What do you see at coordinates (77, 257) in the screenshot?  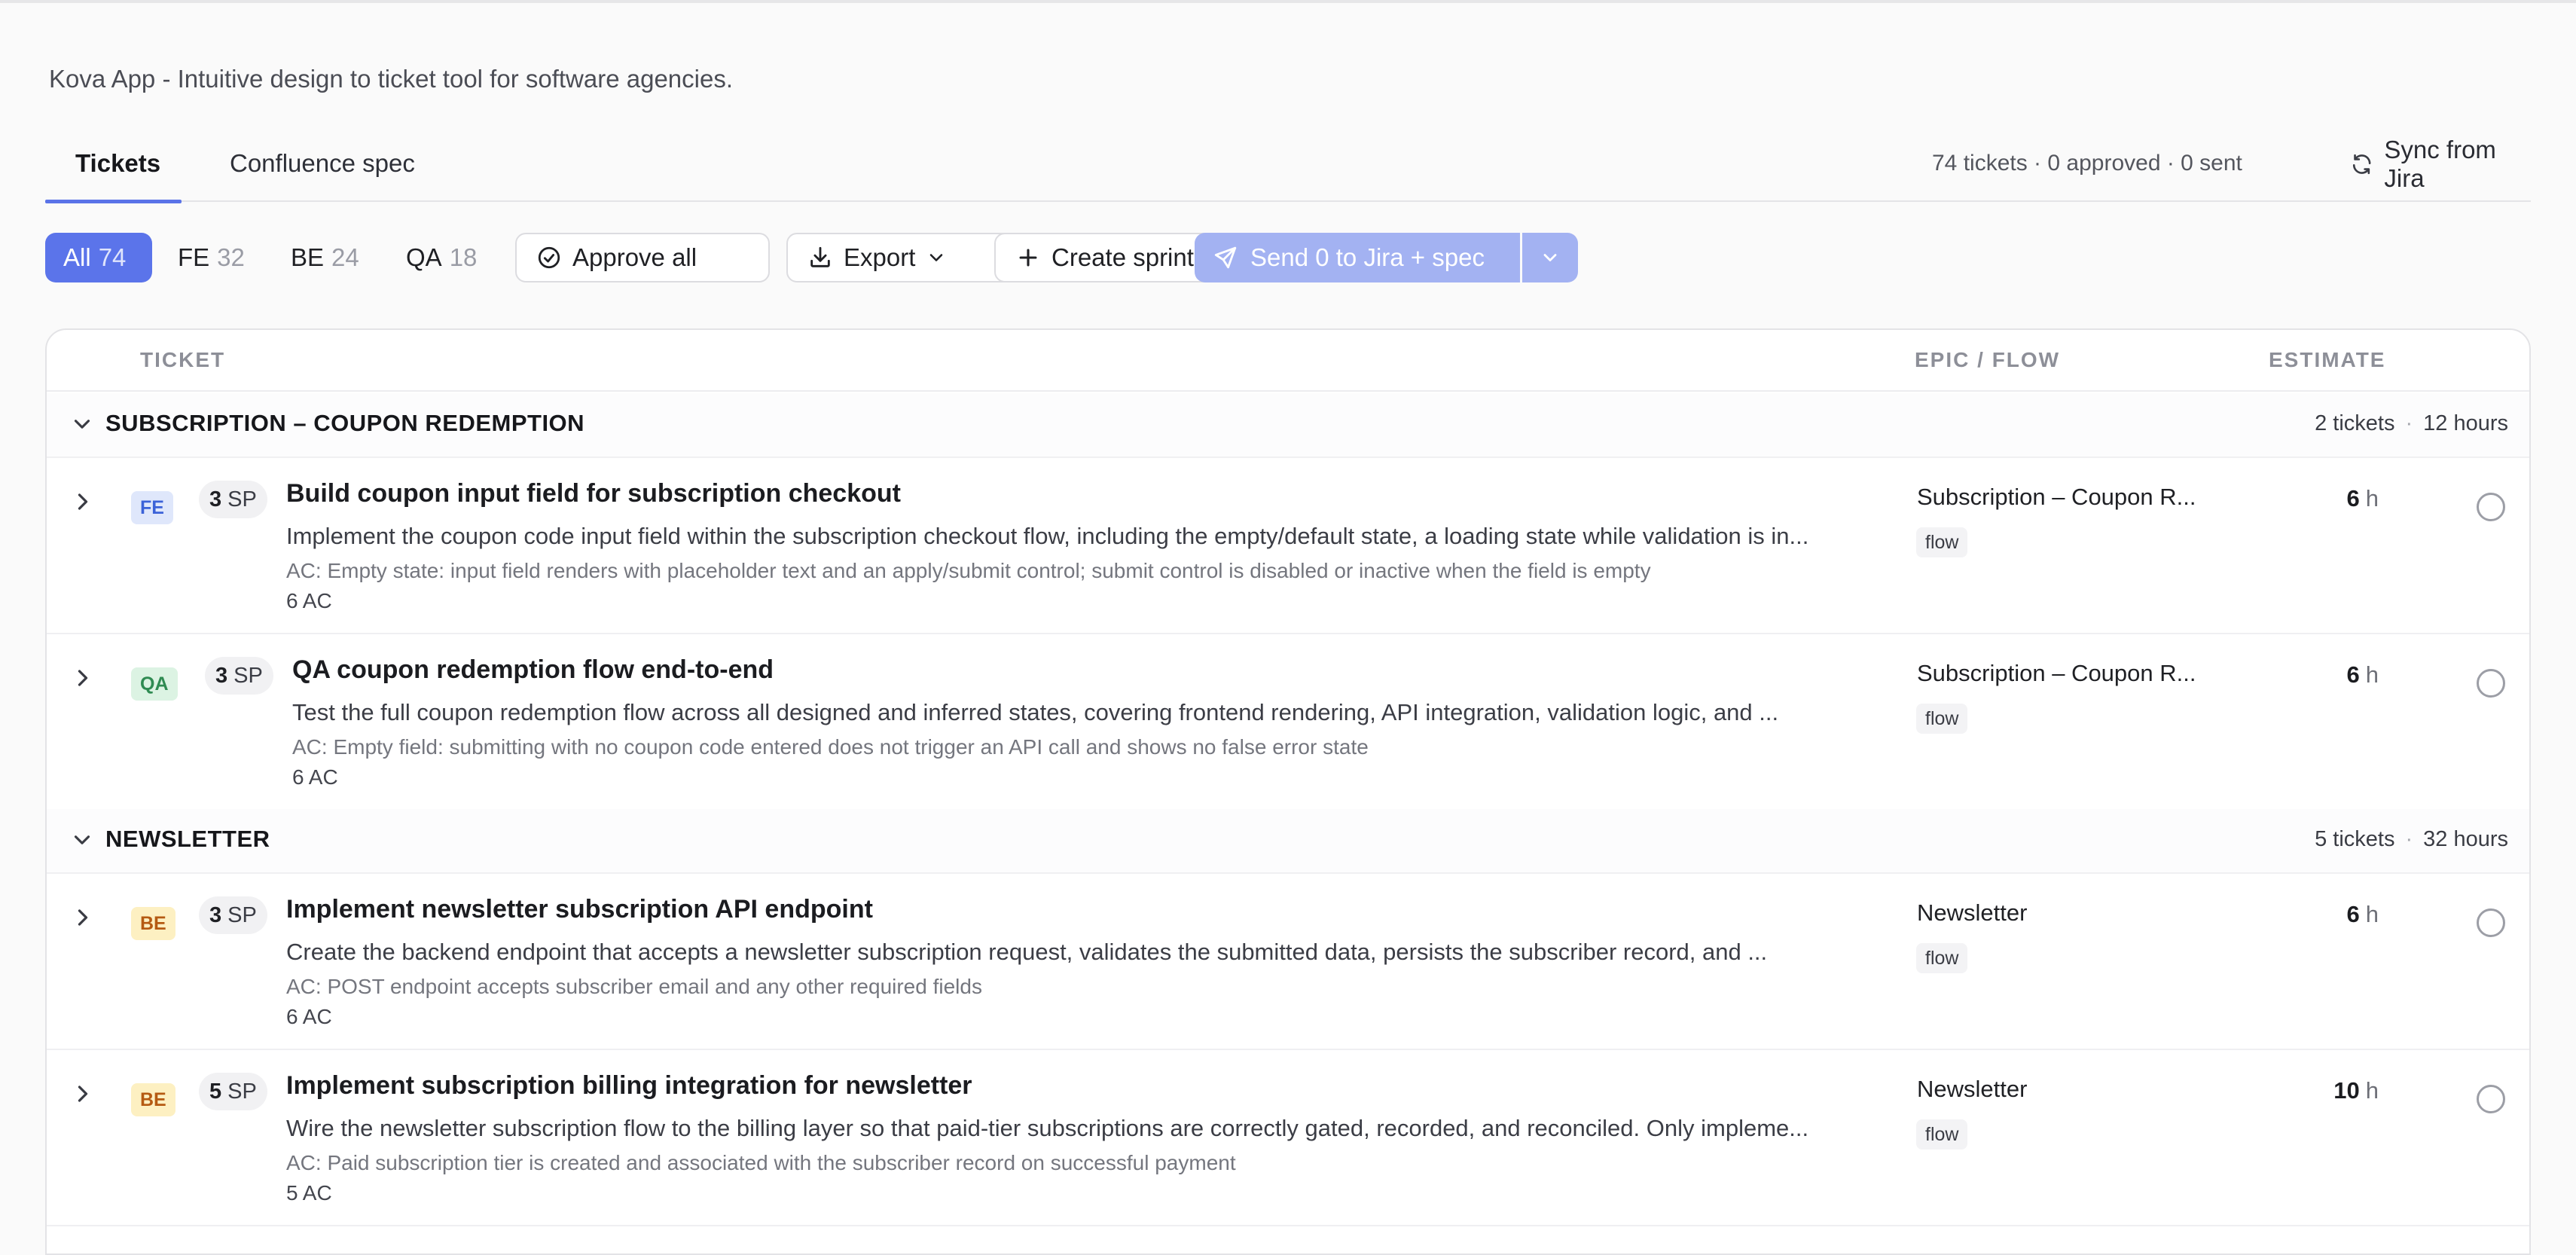 I see `filter-all-label: All` at bounding box center [77, 257].